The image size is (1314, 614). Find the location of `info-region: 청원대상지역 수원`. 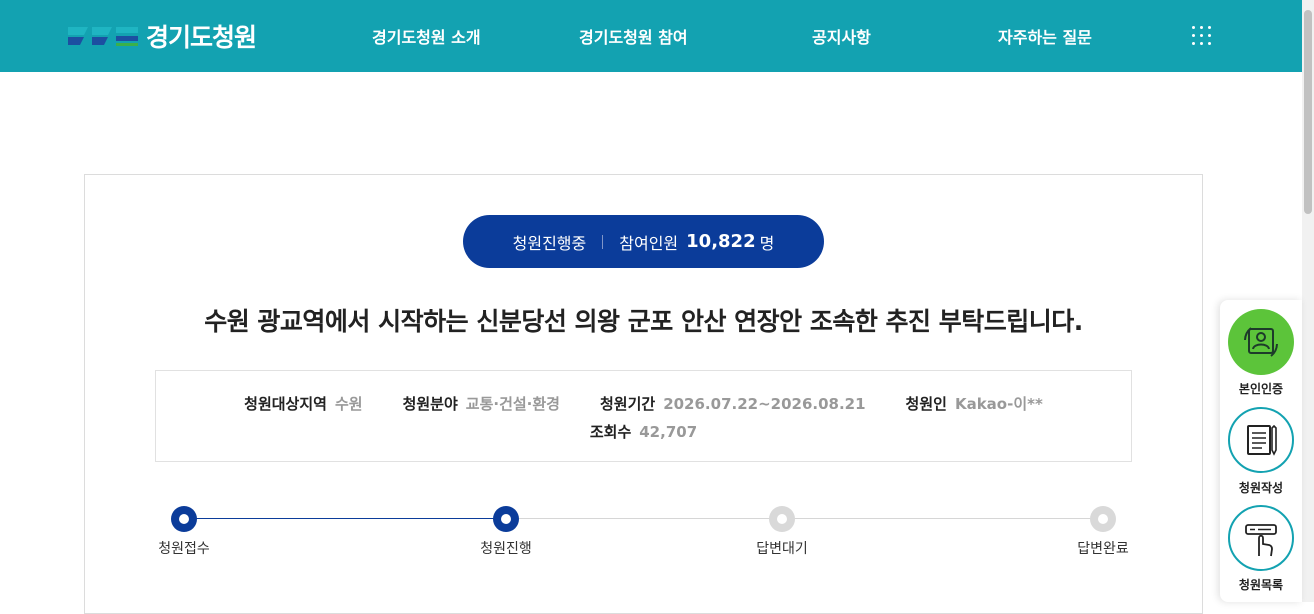

info-region: 청원대상지역 수원 is located at coordinates (303, 404).